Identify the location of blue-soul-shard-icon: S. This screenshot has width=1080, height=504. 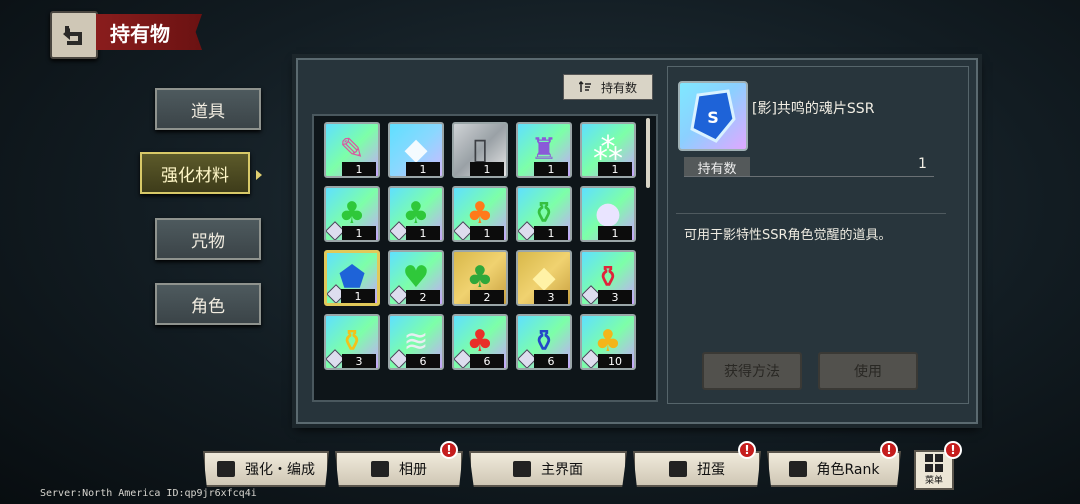
(713, 116).